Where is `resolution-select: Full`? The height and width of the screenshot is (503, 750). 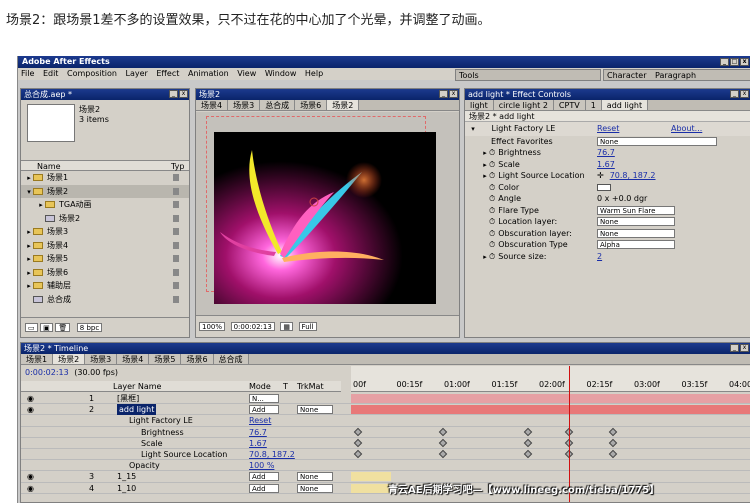 resolution-select: Full is located at coordinates (307, 326).